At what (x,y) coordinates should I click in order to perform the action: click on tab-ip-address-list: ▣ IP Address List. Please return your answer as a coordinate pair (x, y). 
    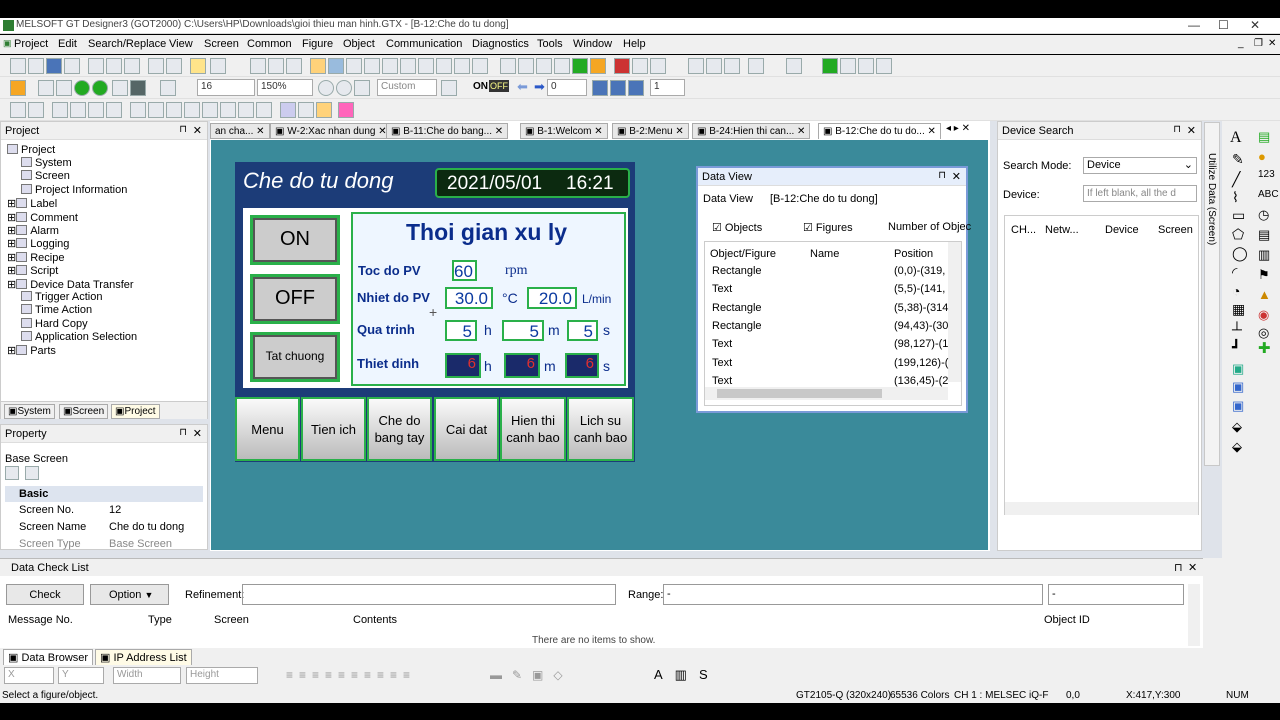
    Looking at the image, I should click on (143, 657).